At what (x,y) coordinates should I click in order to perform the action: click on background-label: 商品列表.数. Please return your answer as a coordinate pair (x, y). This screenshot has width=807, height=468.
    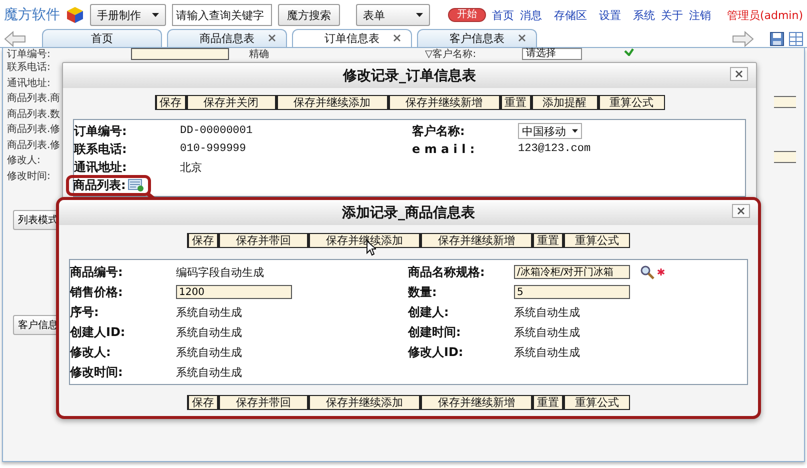
    Looking at the image, I should click on (34, 114).